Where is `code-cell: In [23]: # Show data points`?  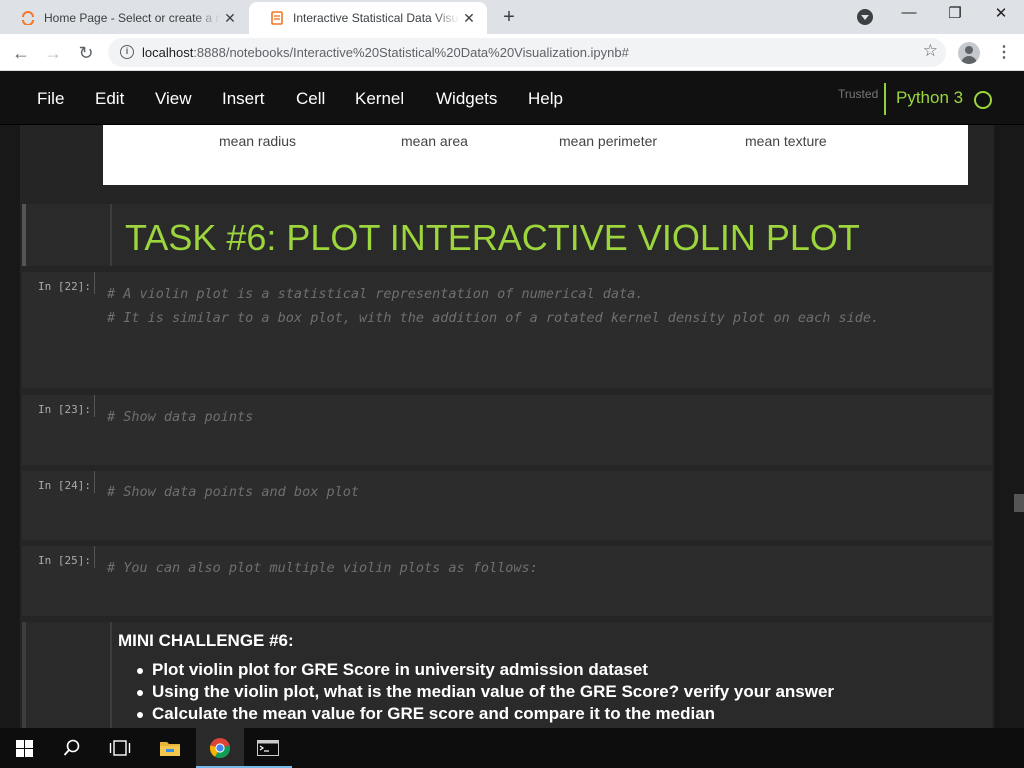 code-cell: In [23]: # Show data points is located at coordinates (507, 430).